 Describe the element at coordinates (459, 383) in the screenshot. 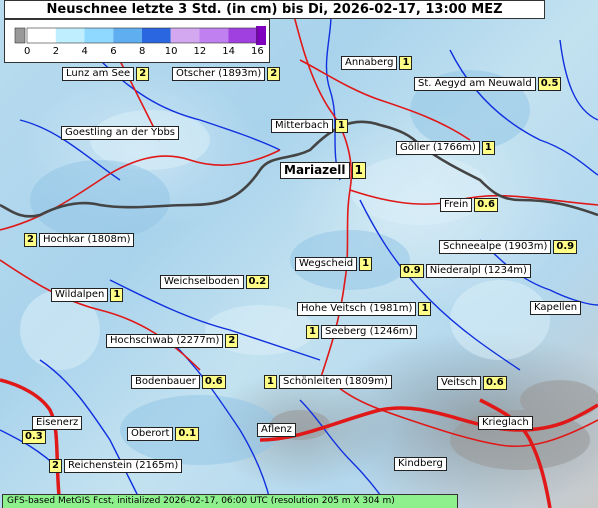

I see `location-label-veitsch: Veitsch` at that location.